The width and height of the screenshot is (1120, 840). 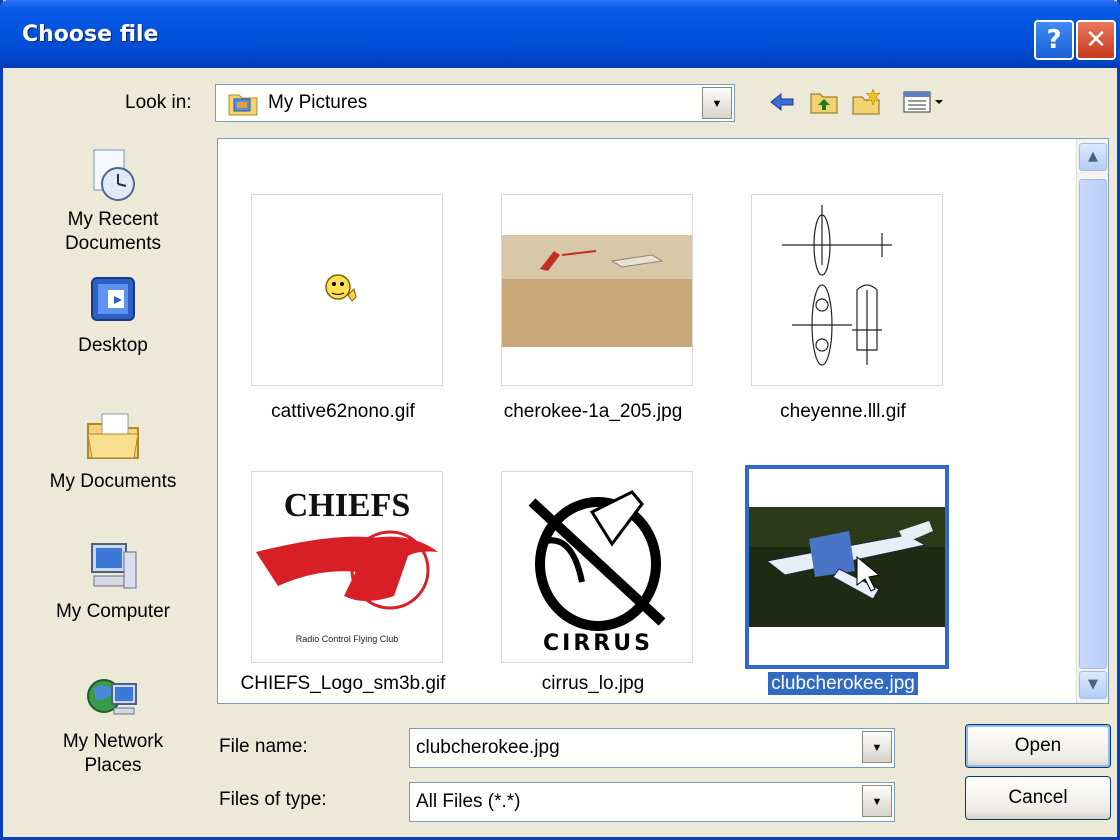 I want to click on dialog-title: Choose file, so click(x=90, y=34).